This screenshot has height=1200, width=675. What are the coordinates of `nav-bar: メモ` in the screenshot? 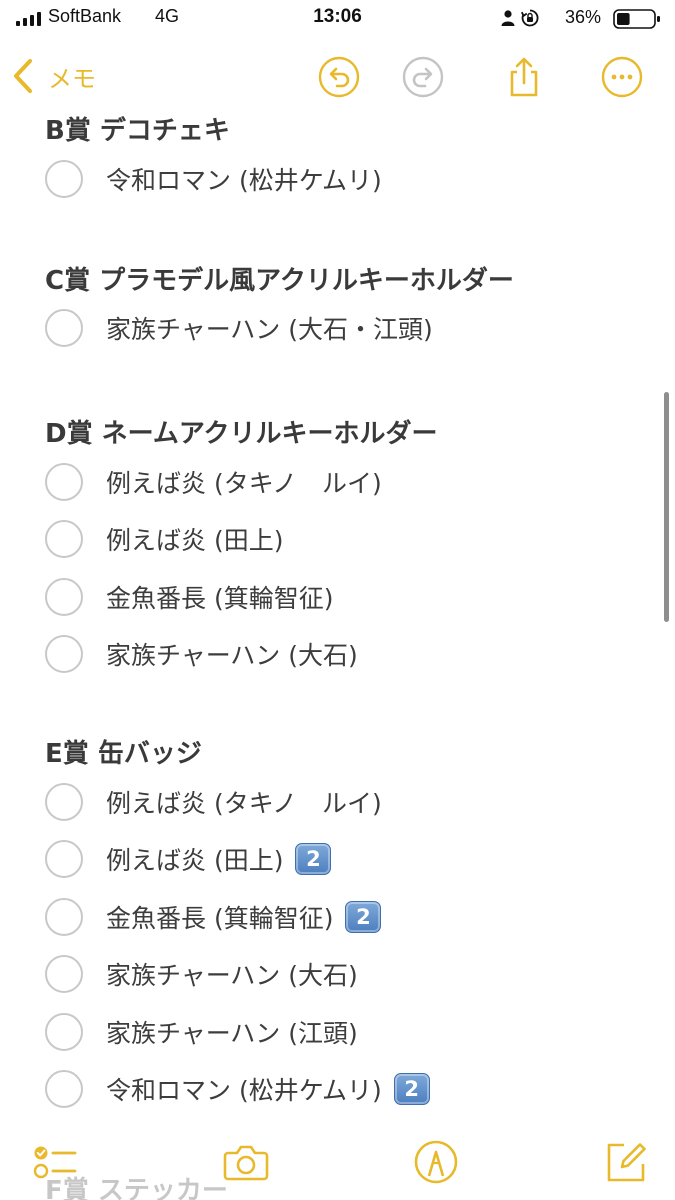 It's located at (337, 76).